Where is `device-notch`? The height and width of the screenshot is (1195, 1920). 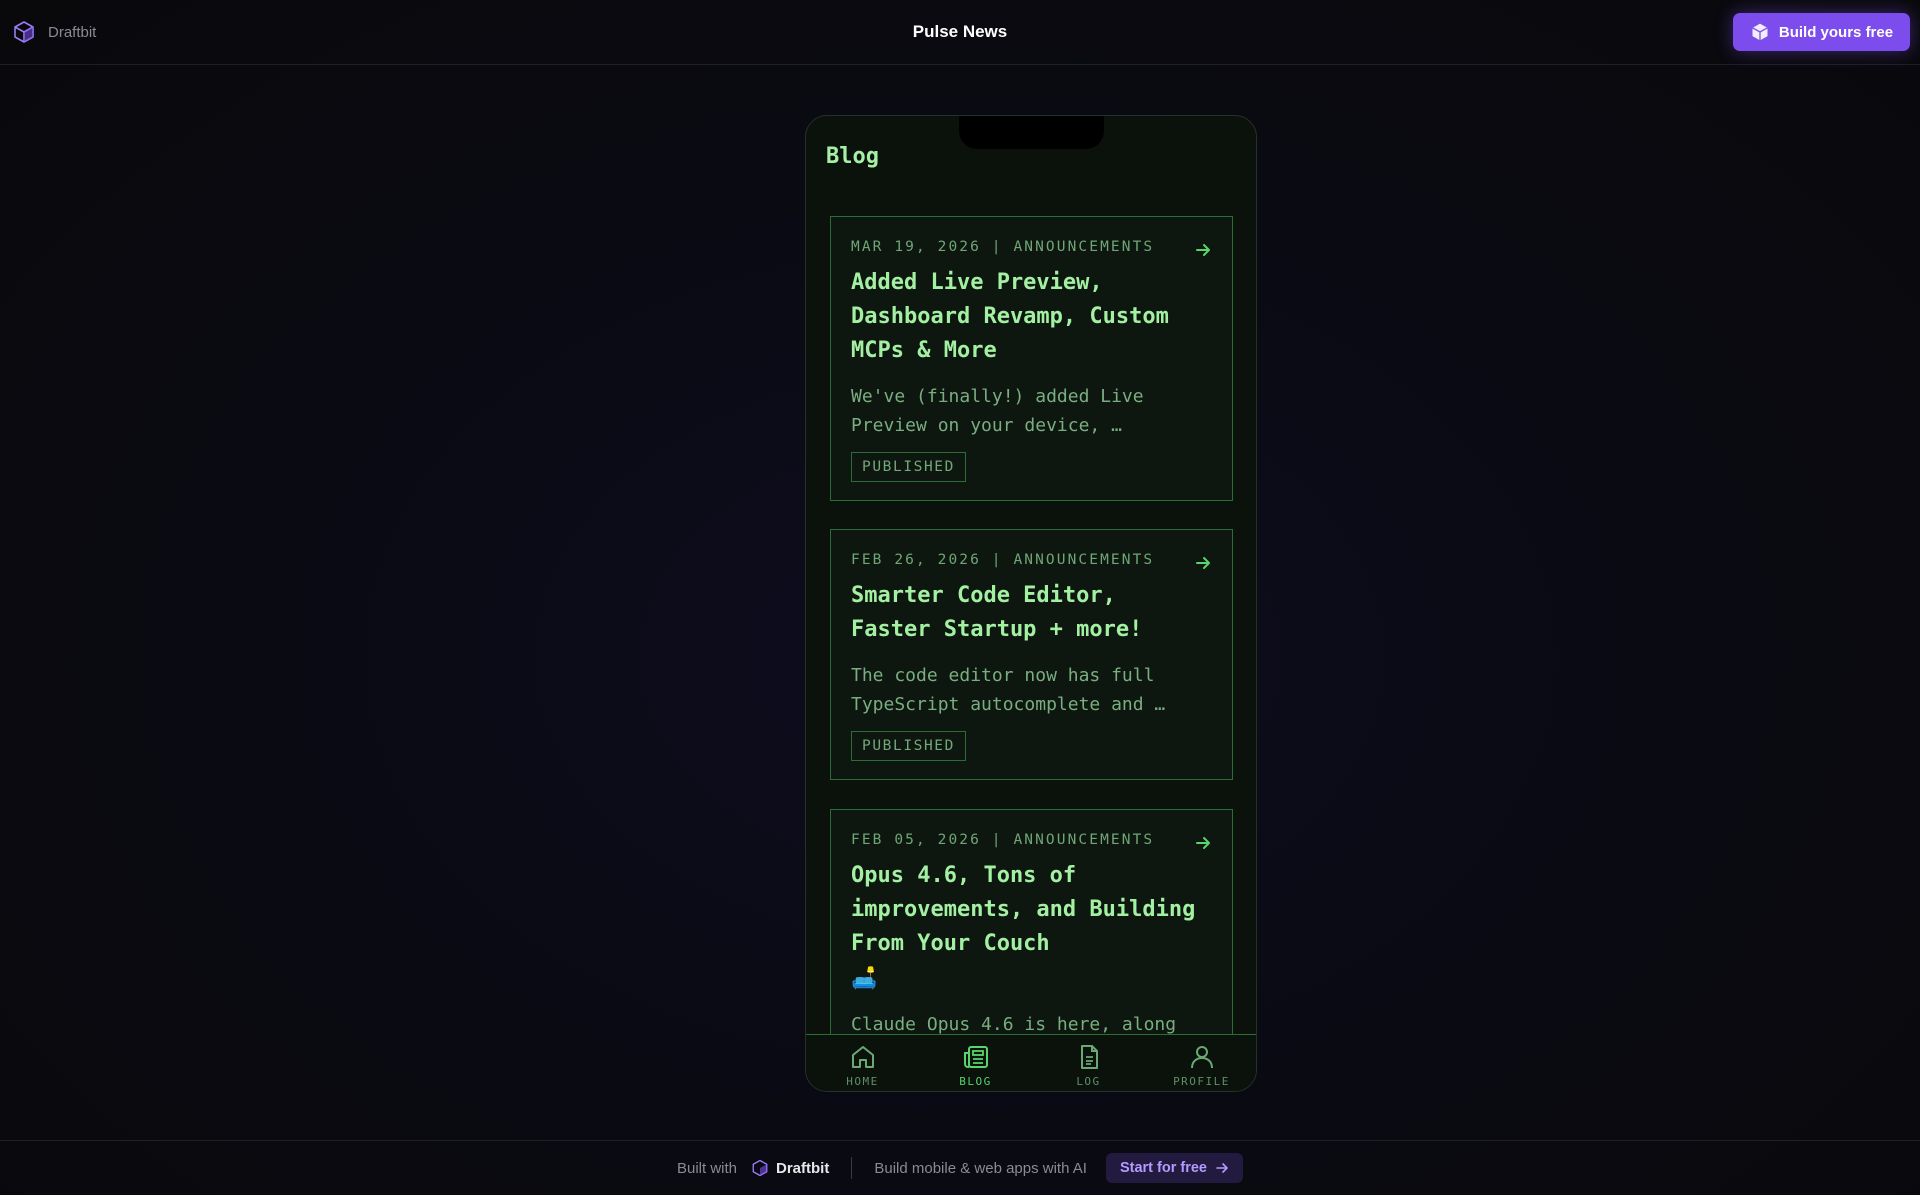
device-notch is located at coordinates (1031, 132).